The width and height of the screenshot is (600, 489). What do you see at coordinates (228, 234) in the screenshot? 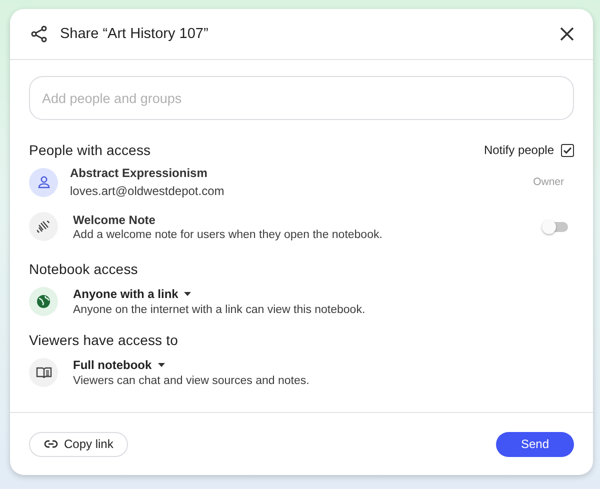
I see `welcome-note-description: Add a welcome note for users when they open the notebook.` at bounding box center [228, 234].